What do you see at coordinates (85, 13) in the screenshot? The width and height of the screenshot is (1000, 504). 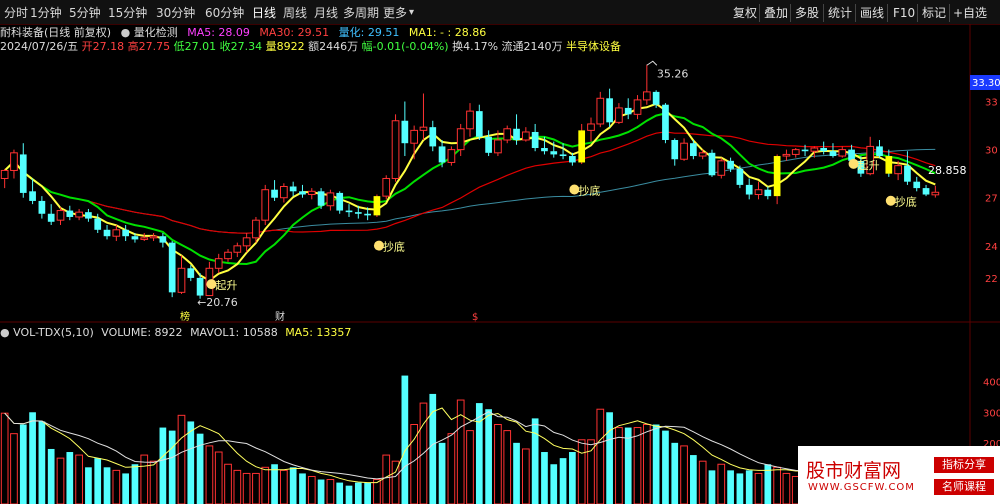 I see `tab-5min: 5分钟` at bounding box center [85, 13].